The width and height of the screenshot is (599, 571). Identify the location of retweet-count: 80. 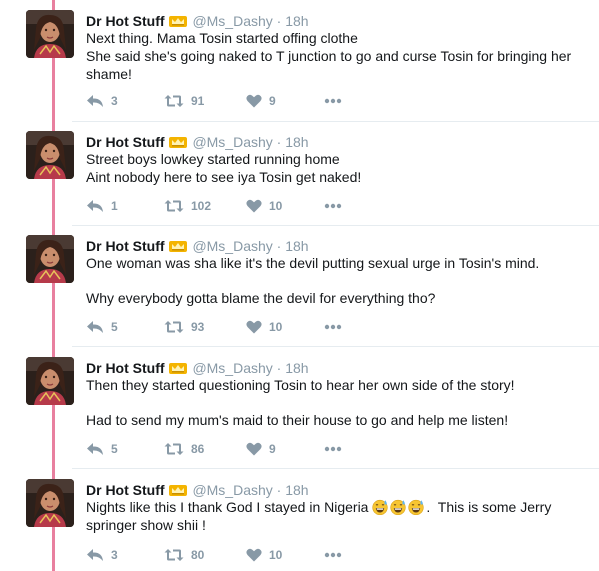
(198, 555).